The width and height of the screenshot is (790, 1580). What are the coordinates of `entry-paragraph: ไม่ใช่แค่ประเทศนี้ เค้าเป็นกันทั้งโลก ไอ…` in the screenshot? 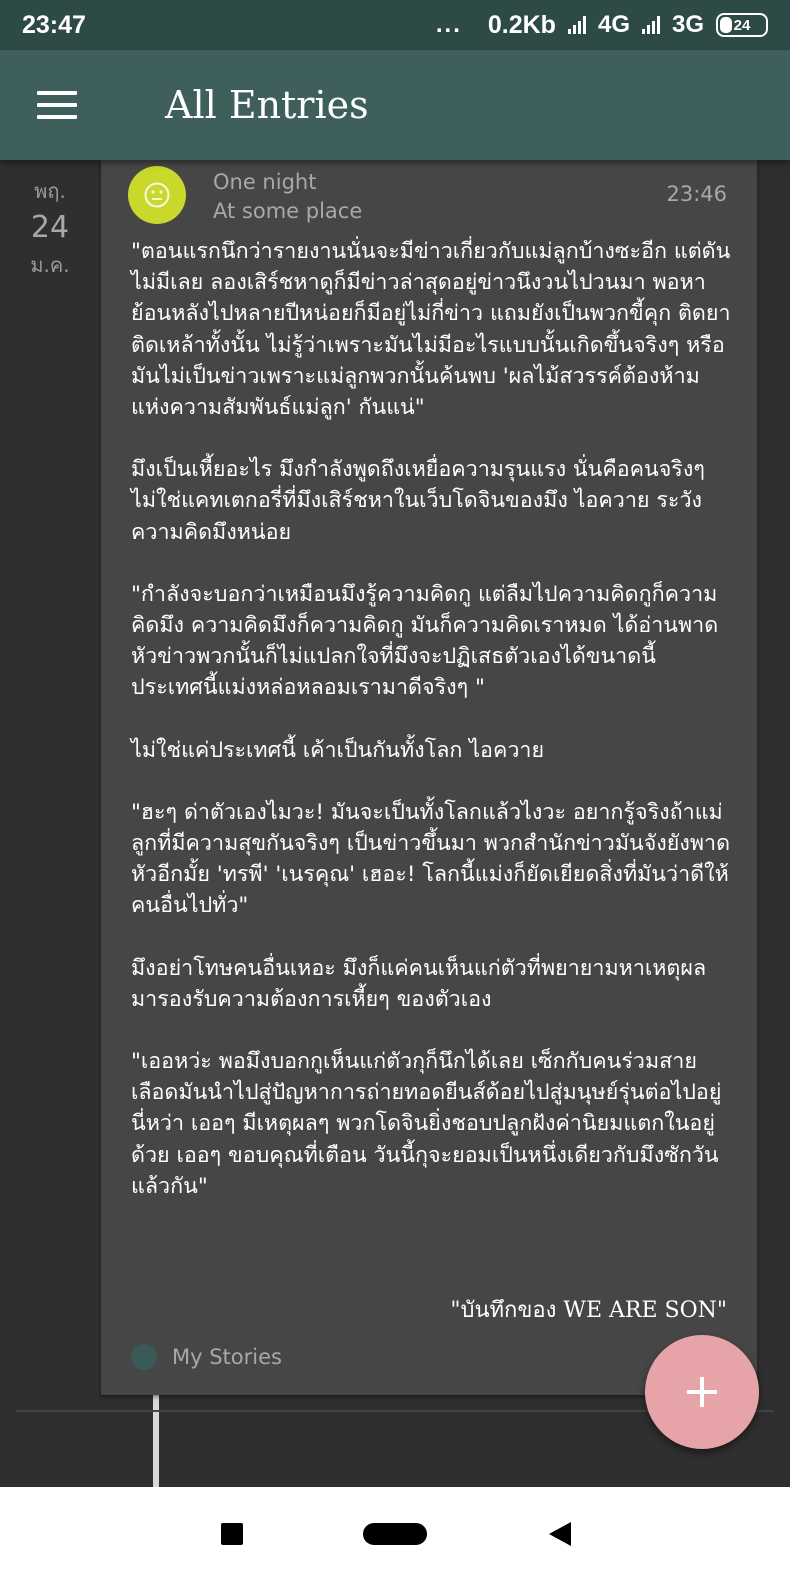 It's located at (338, 750).